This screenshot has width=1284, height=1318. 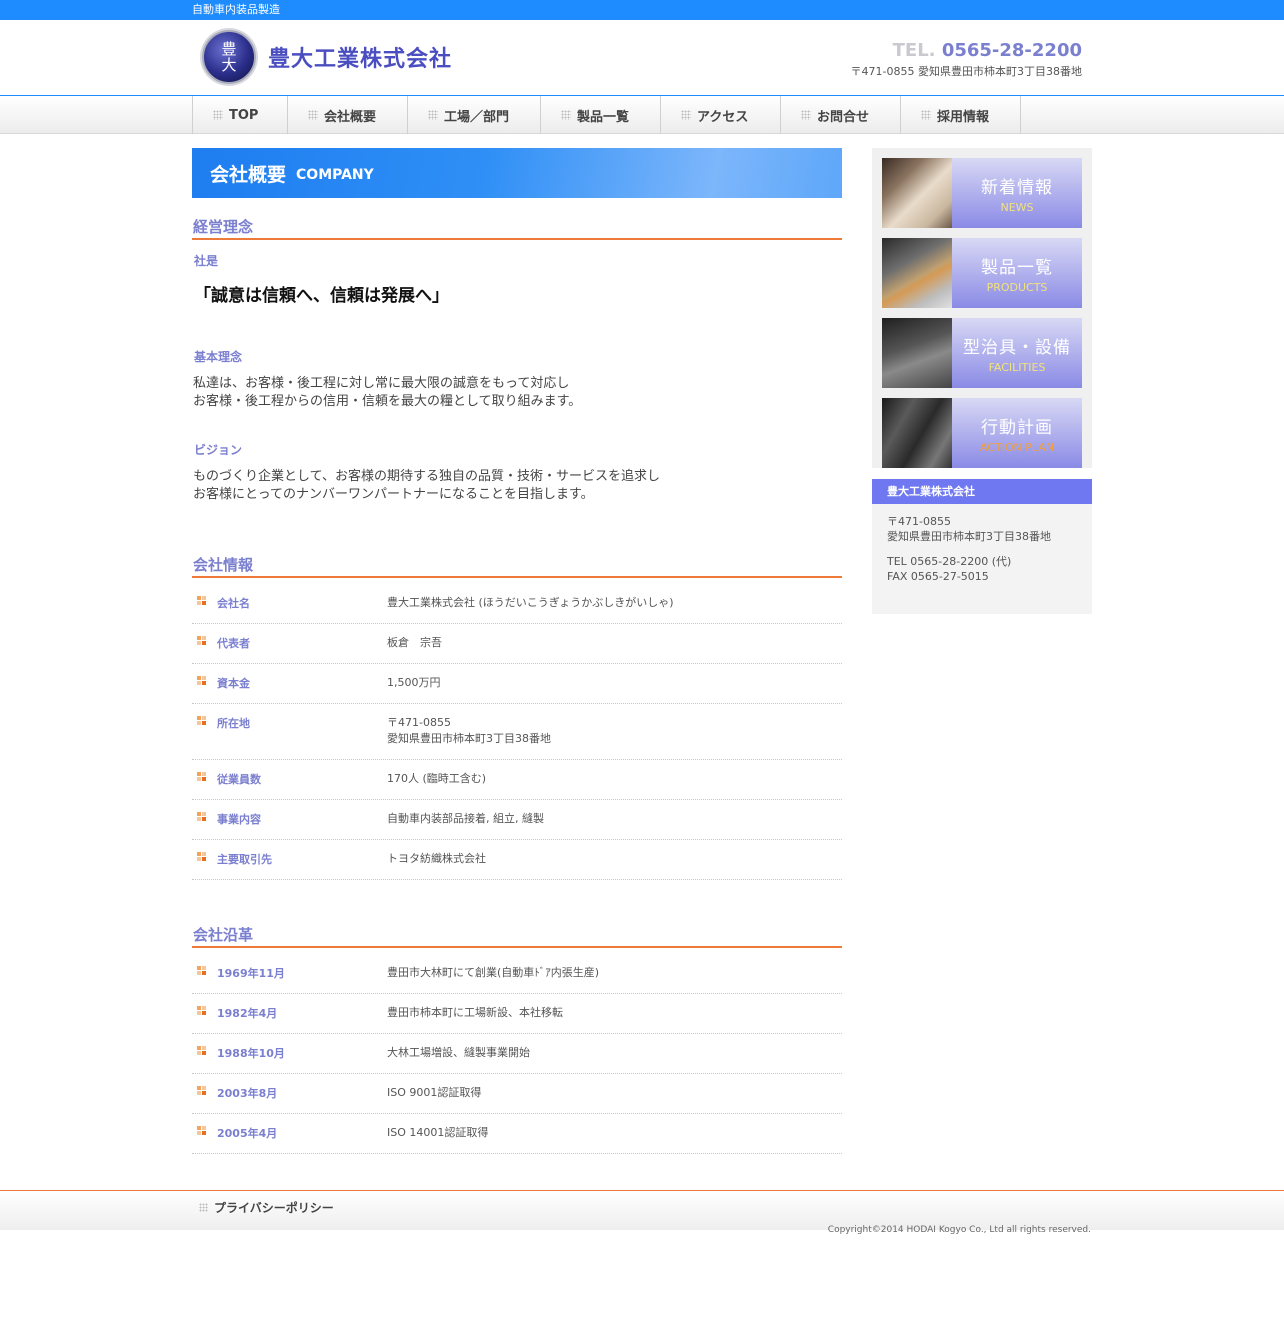 I want to click on table-row: 事業内容 自動車内装部品接着, 組立, 縫製, so click(x=517, y=820).